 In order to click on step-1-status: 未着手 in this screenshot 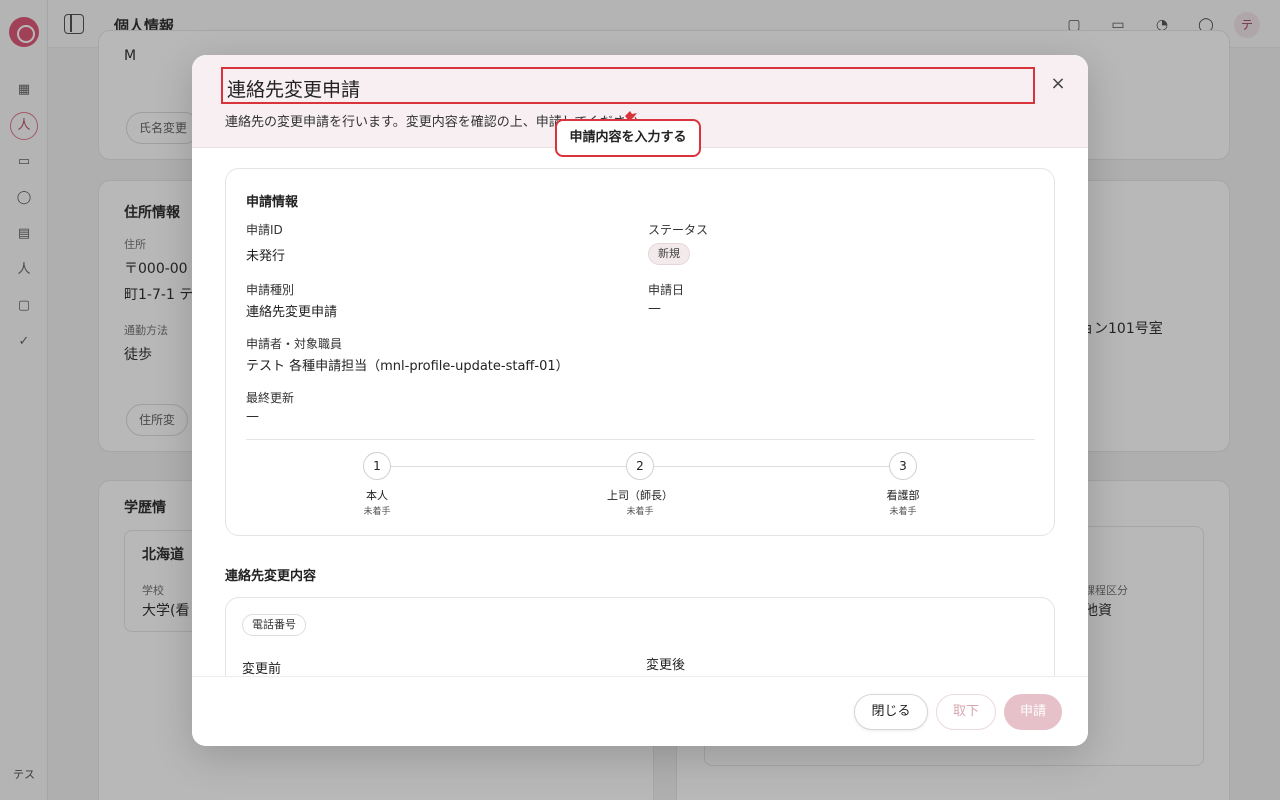, I will do `click(377, 512)`.